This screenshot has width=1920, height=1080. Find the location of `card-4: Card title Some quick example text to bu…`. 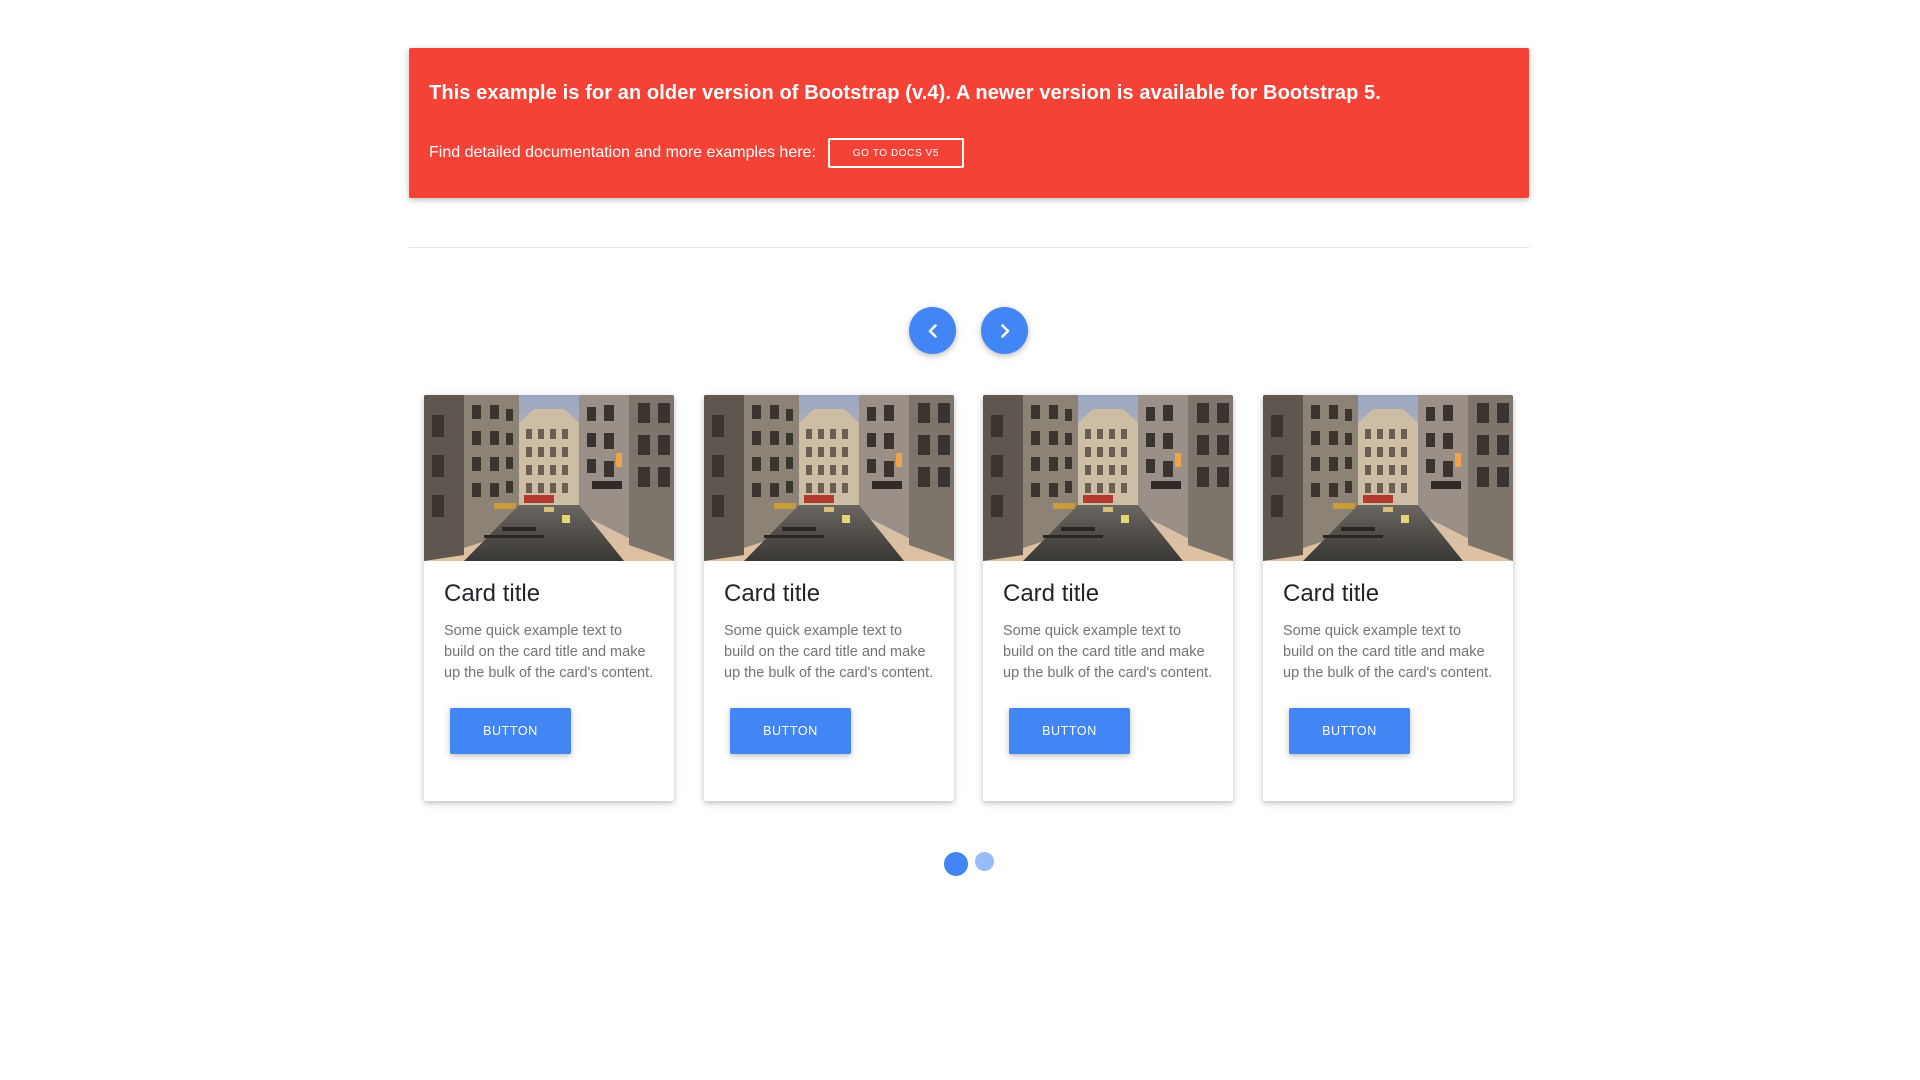

card-4: Card title Some quick example text to bu… is located at coordinates (1388, 598).